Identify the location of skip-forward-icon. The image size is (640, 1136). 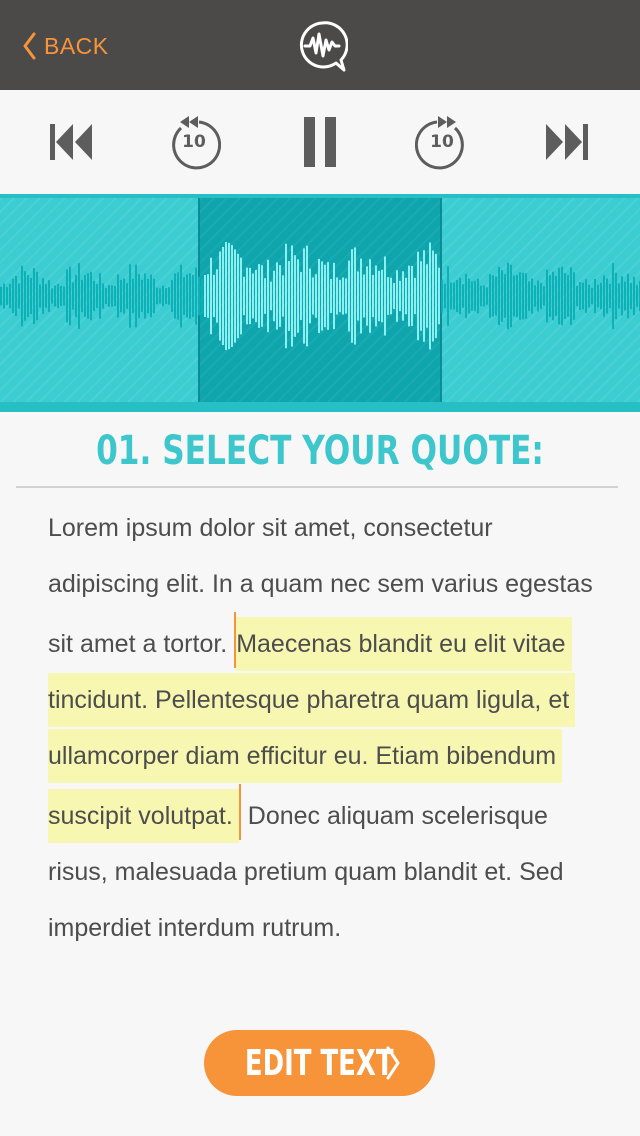
(567, 142).